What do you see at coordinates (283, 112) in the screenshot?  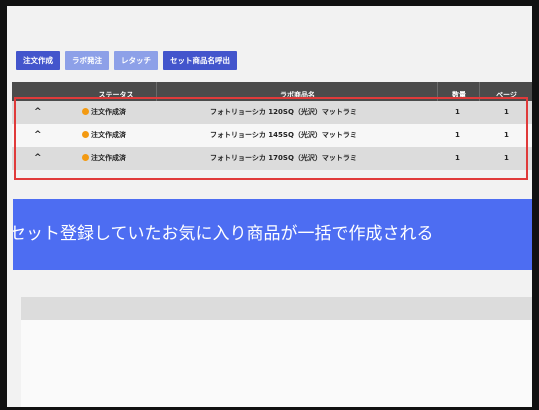 I see `product-name-cell: フォトリョーシカ 120SQ（光沢）マットラミ` at bounding box center [283, 112].